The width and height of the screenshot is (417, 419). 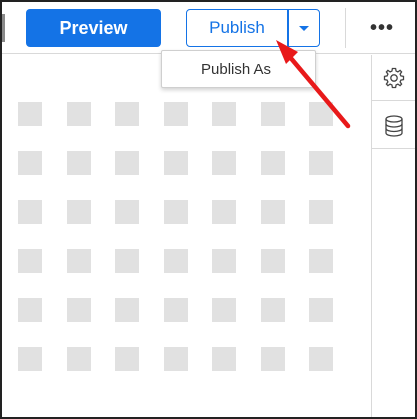 What do you see at coordinates (304, 28) in the screenshot?
I see `chevron-down-icon` at bounding box center [304, 28].